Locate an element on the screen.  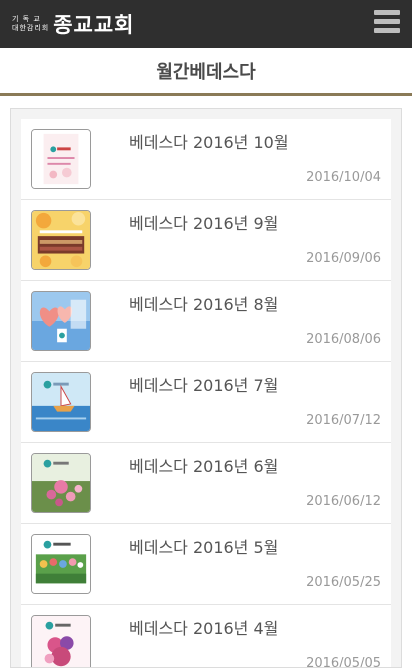
issue-date: 2016/07/12 is located at coordinates (343, 420).